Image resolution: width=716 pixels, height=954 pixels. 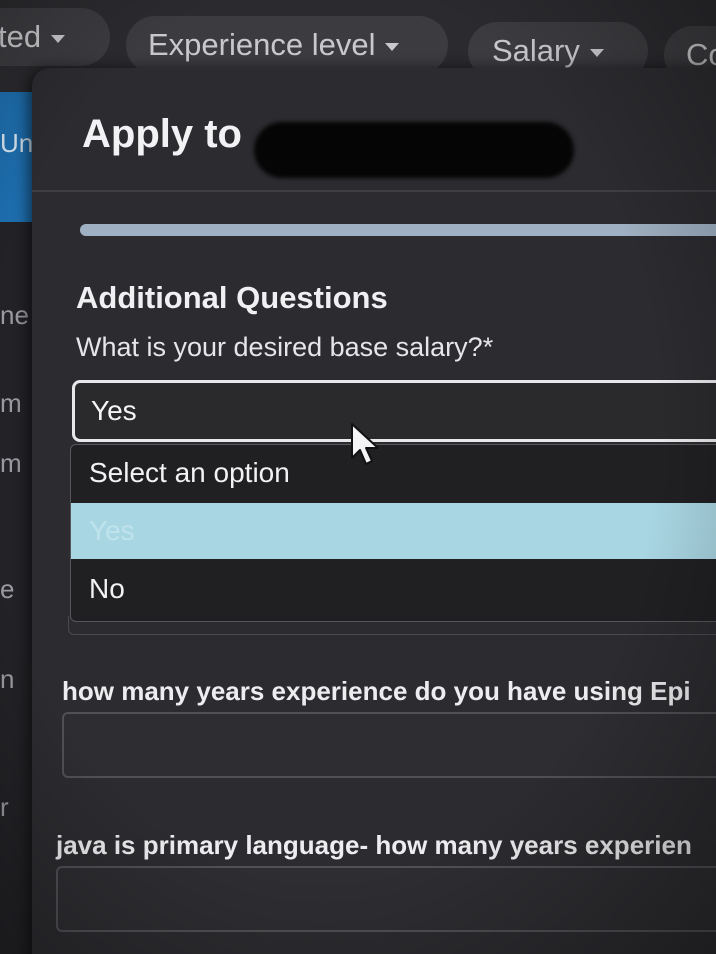 What do you see at coordinates (7, 589) in the screenshot?
I see `background-text-fragment: e` at bounding box center [7, 589].